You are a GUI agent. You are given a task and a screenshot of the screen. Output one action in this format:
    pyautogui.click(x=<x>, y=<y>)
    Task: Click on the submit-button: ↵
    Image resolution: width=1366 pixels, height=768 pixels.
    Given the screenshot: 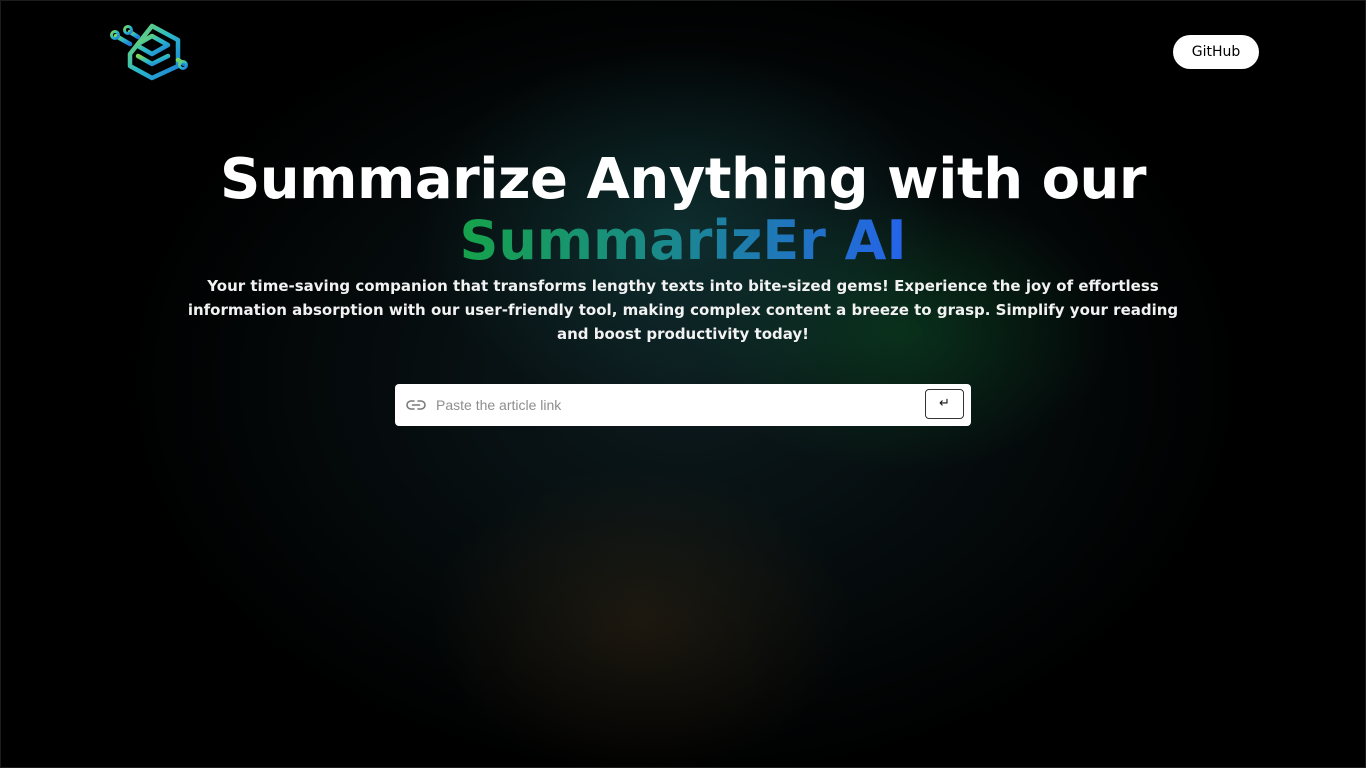 What is the action you would take?
    pyautogui.click(x=944, y=404)
    